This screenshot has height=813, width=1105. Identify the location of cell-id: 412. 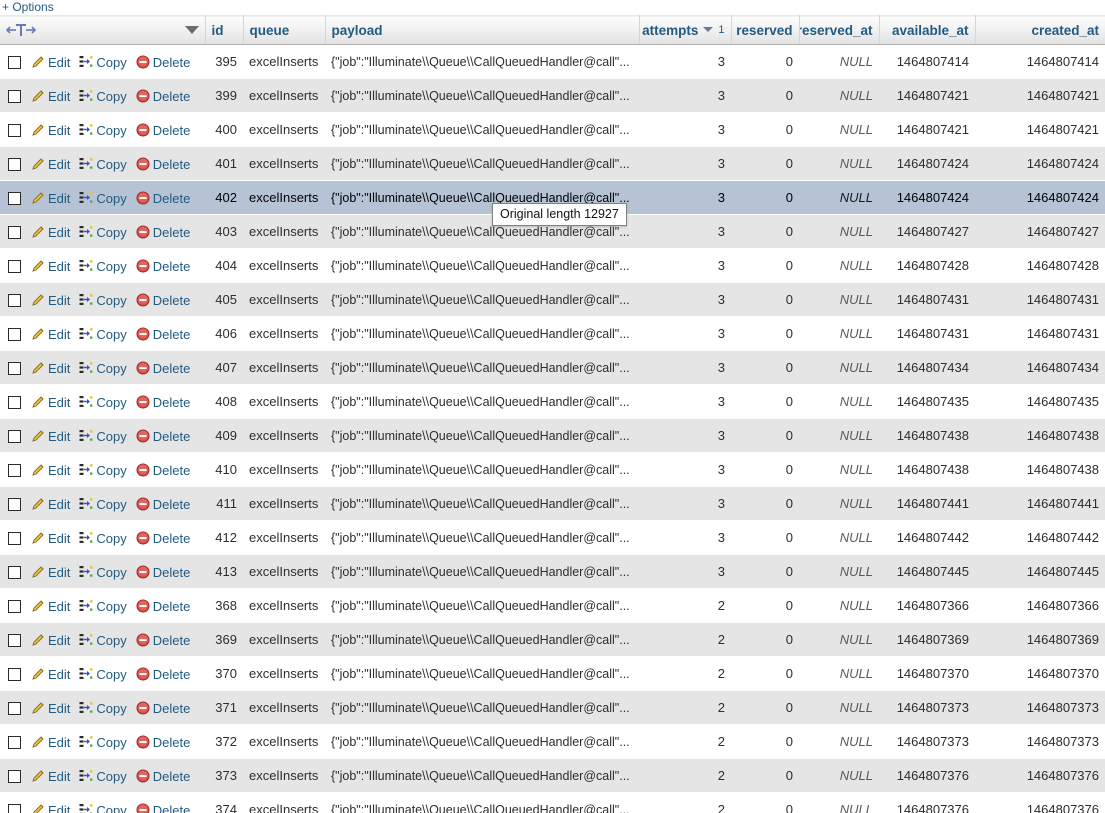
(224, 538).